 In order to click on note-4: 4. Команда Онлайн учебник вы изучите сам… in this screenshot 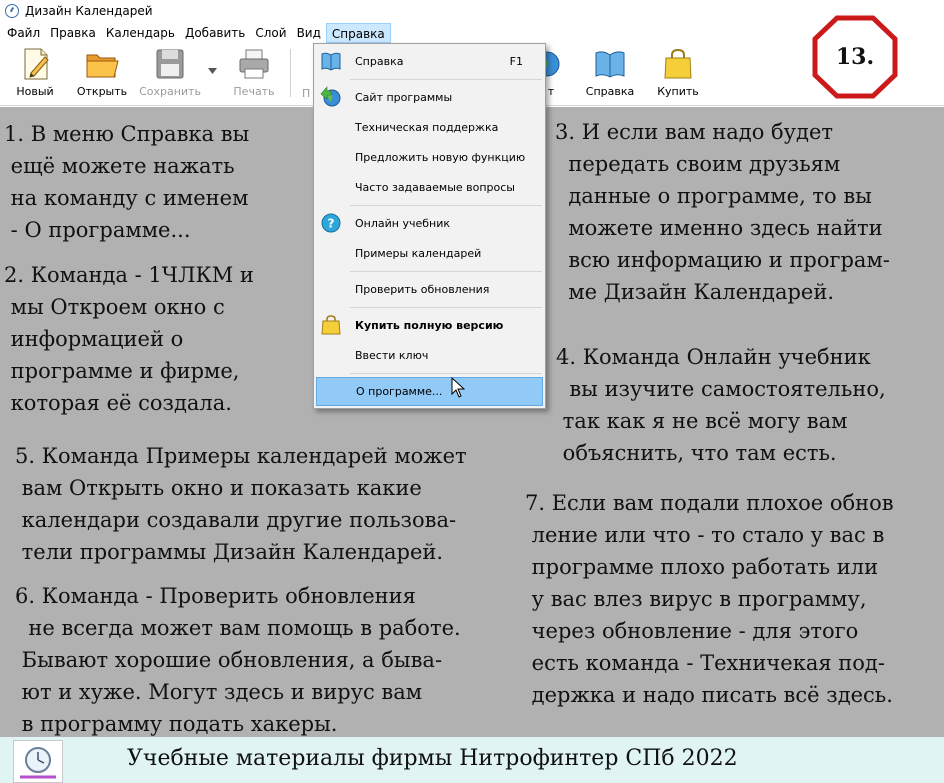, I will do `click(721, 405)`.